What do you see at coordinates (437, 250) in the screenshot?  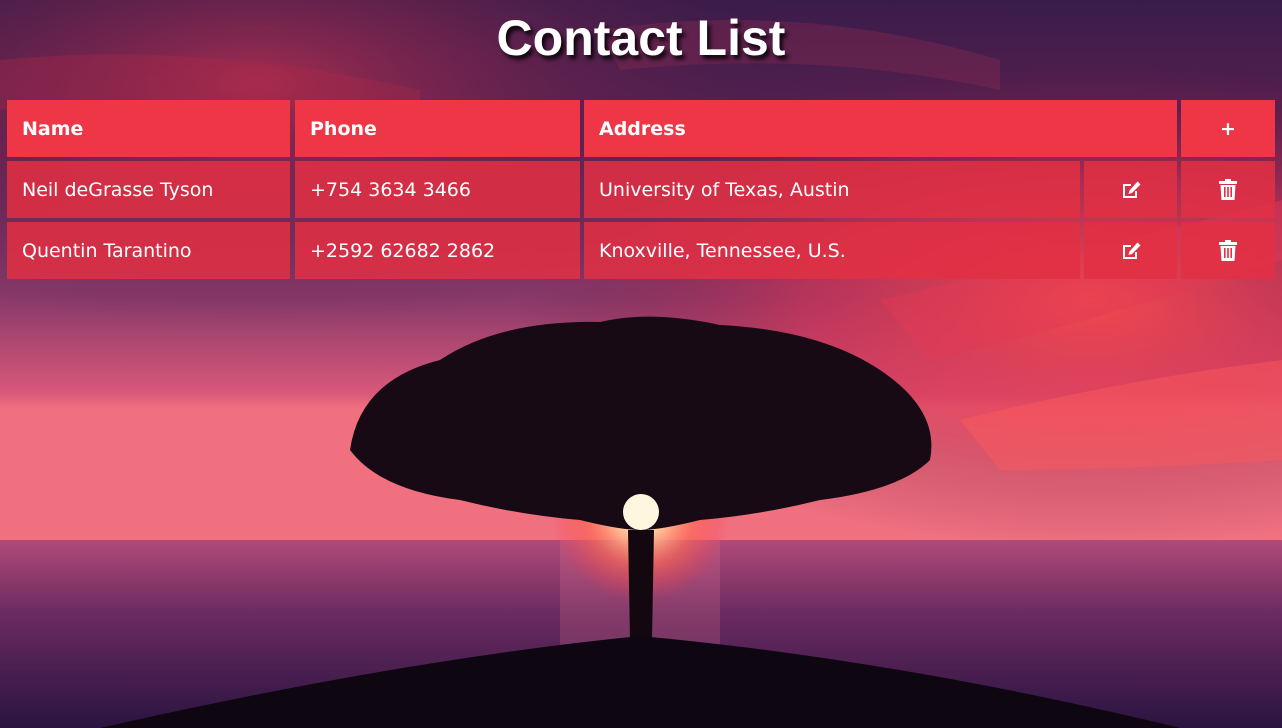 I see `contact-phone: +2592 62682 2862` at bounding box center [437, 250].